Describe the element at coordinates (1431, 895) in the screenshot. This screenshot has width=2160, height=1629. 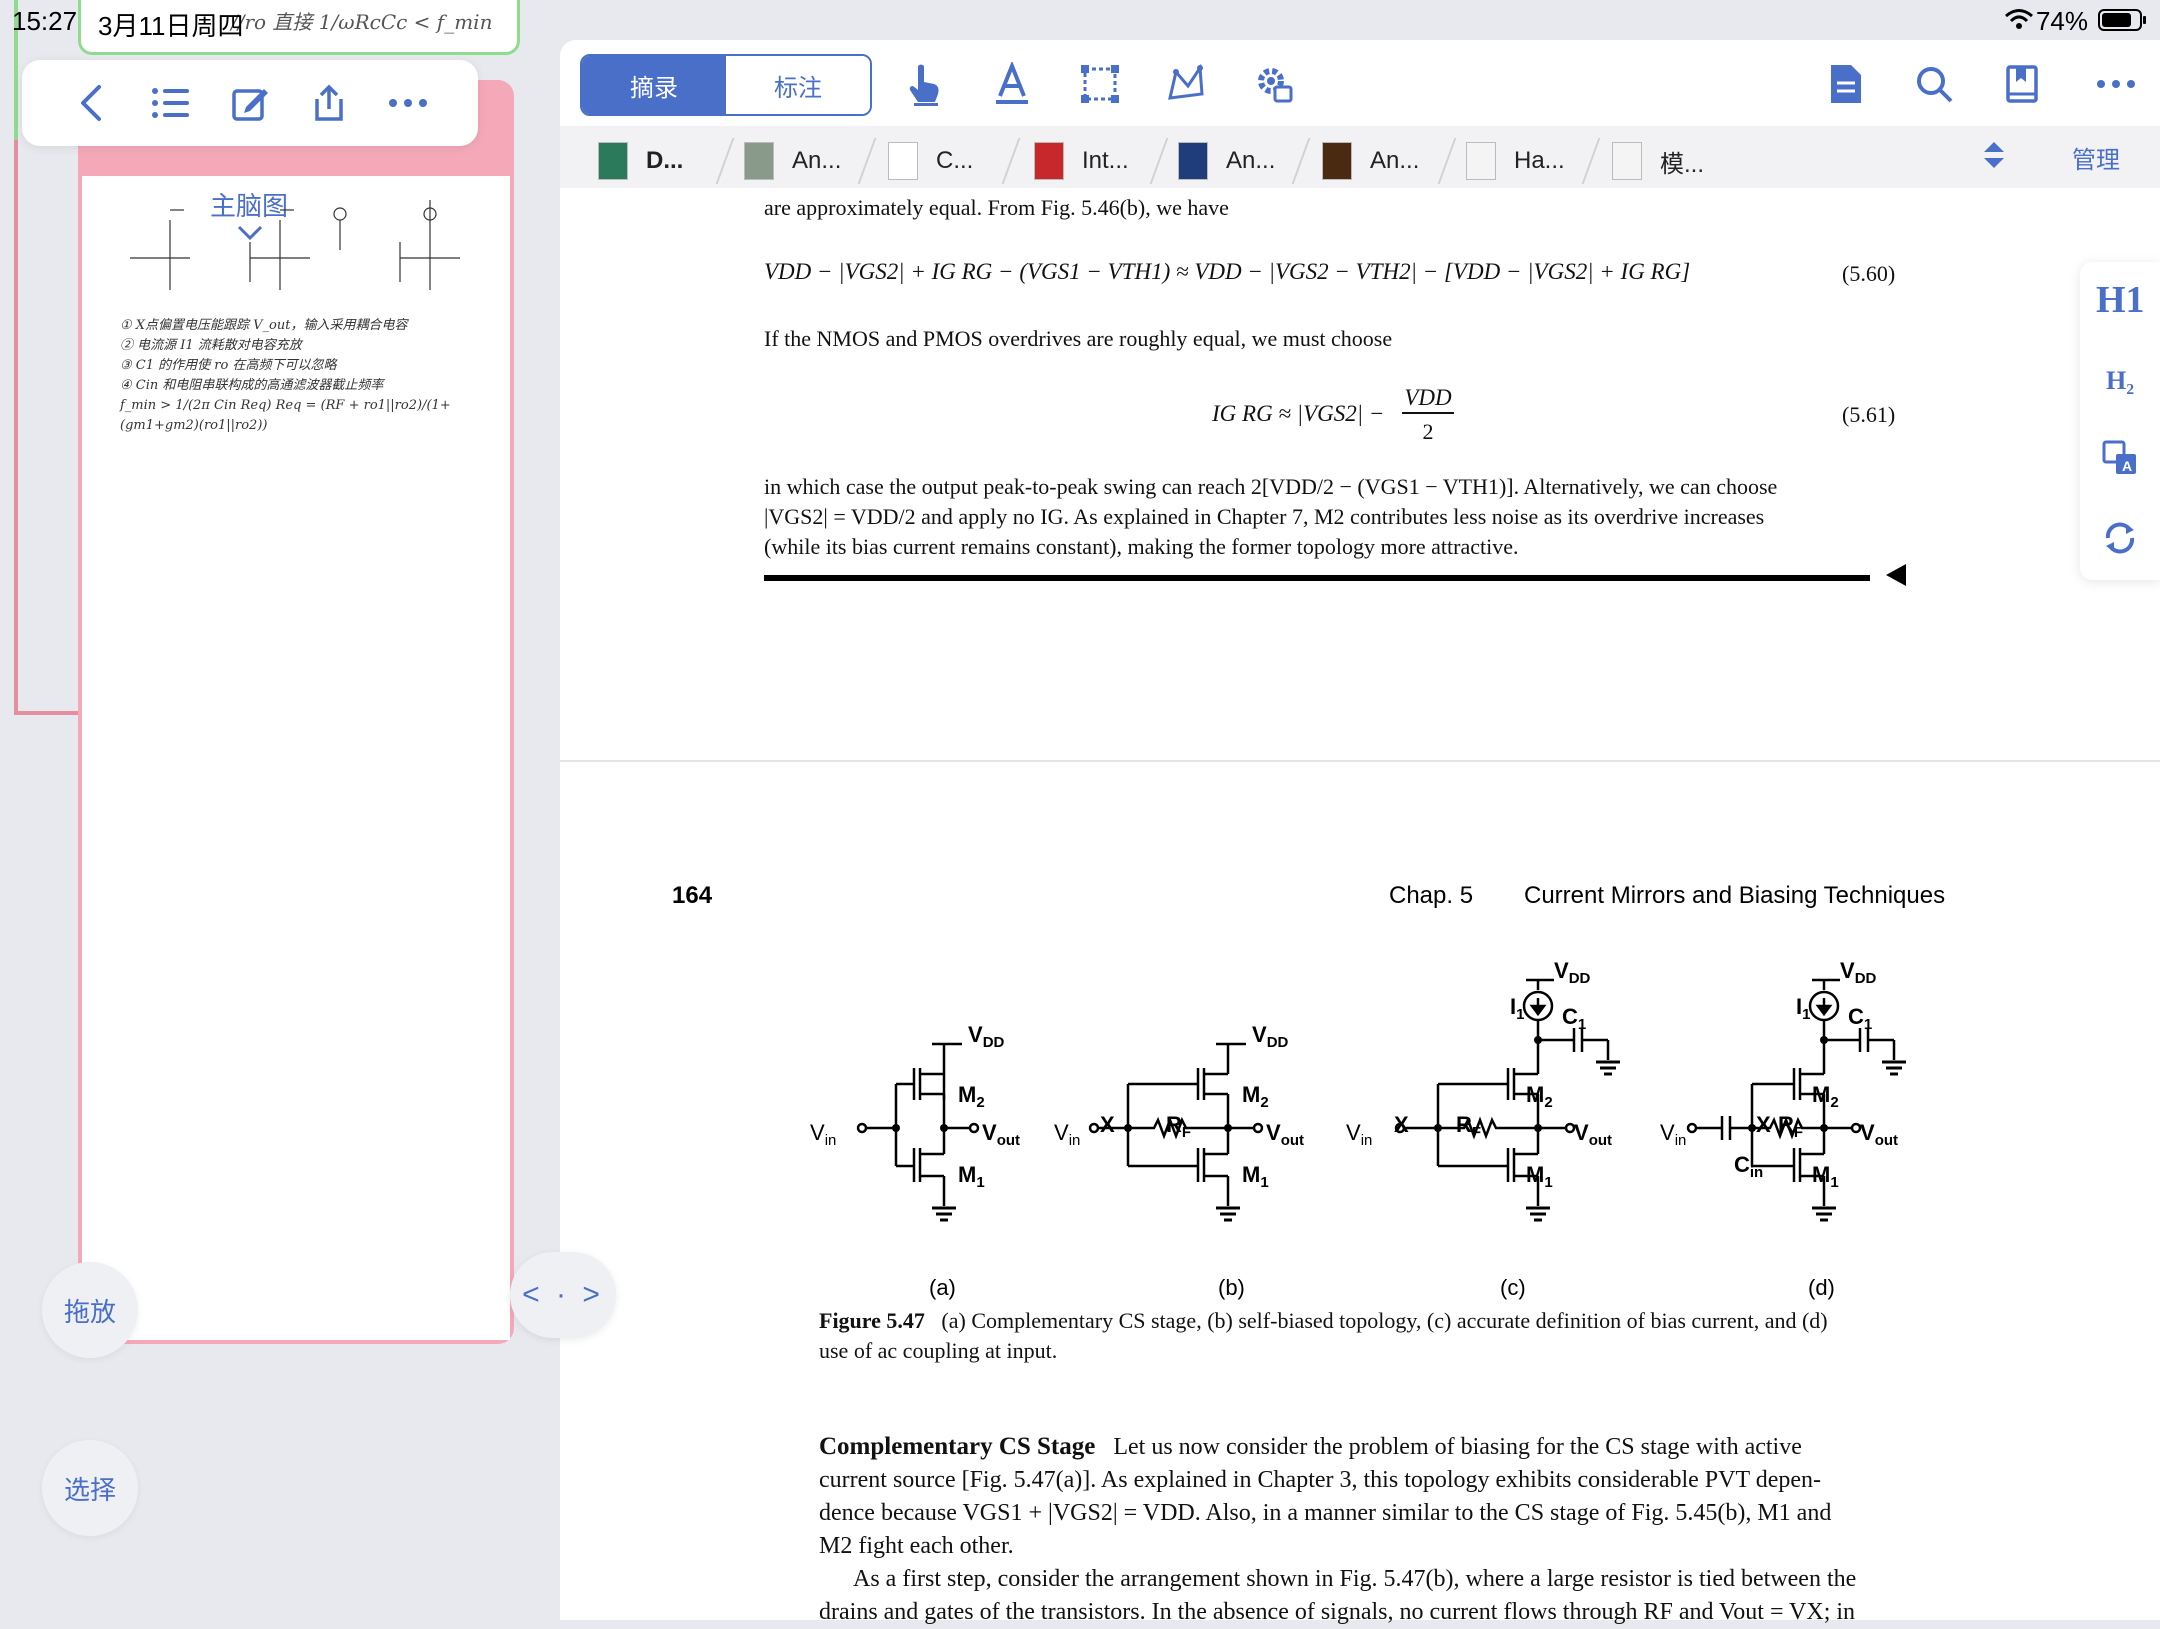
I see `running-header-chapter: Chap. 5` at that location.